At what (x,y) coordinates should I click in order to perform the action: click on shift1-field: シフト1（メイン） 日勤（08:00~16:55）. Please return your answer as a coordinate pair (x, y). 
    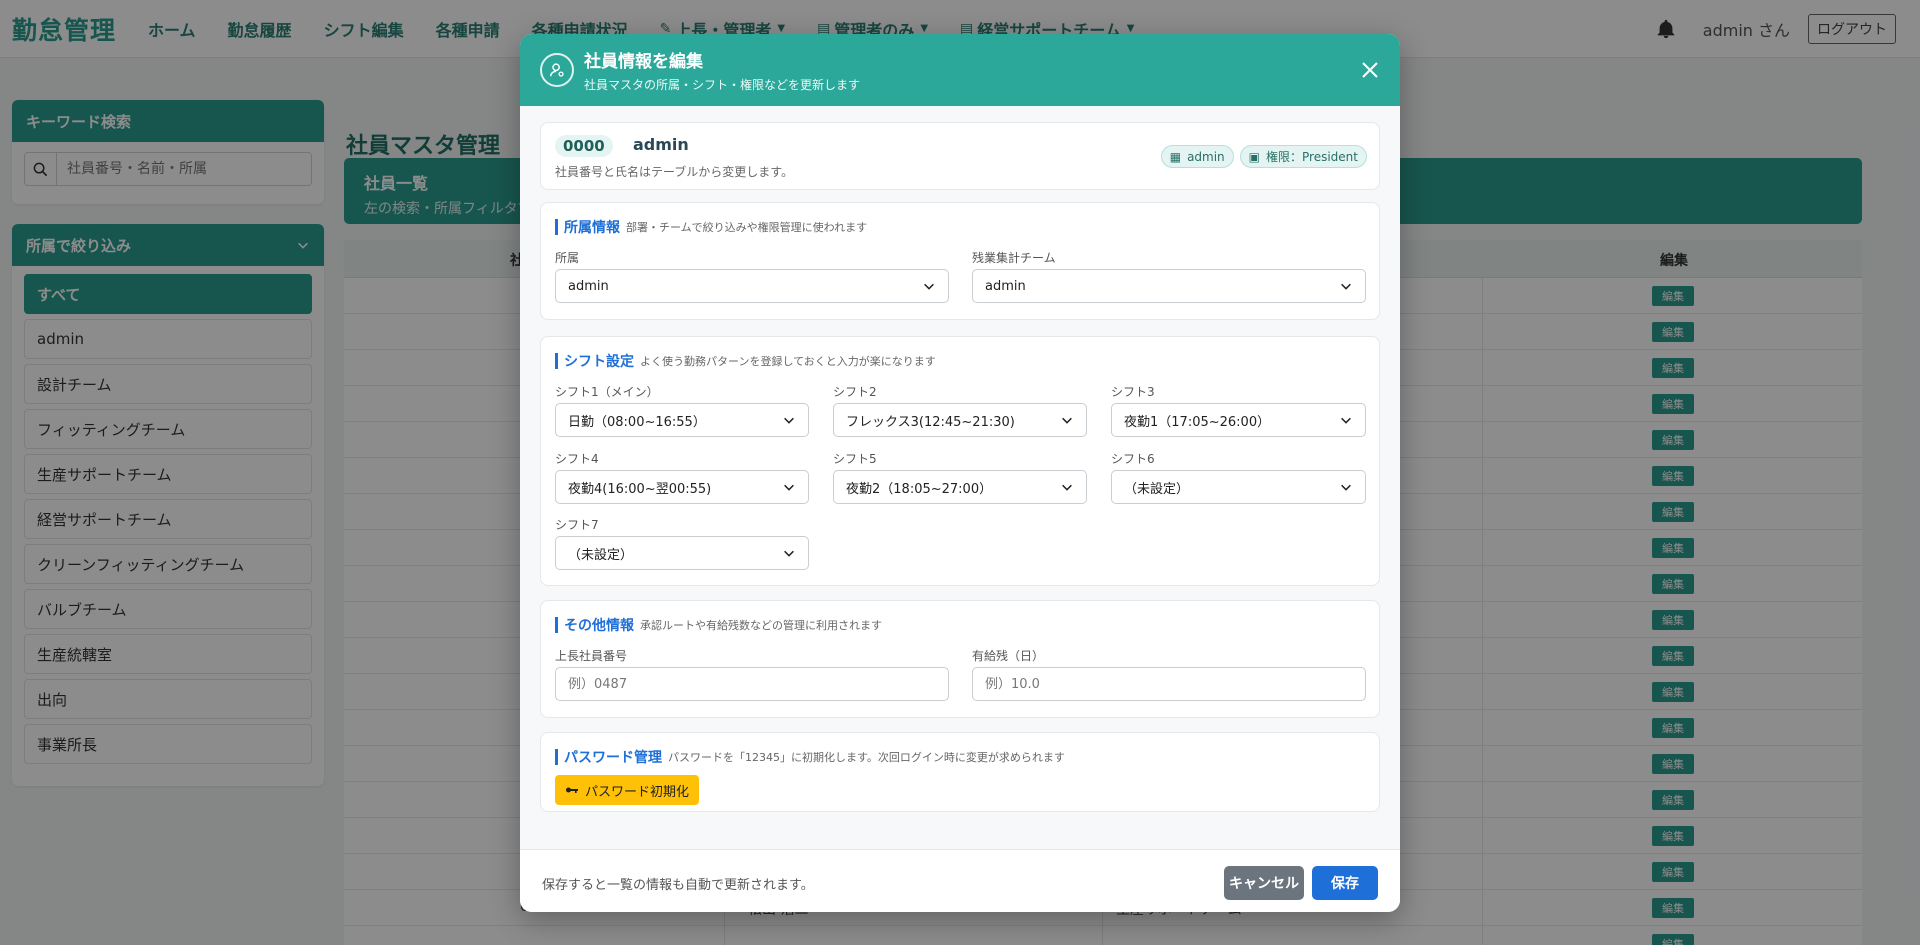
    Looking at the image, I should click on (682, 410).